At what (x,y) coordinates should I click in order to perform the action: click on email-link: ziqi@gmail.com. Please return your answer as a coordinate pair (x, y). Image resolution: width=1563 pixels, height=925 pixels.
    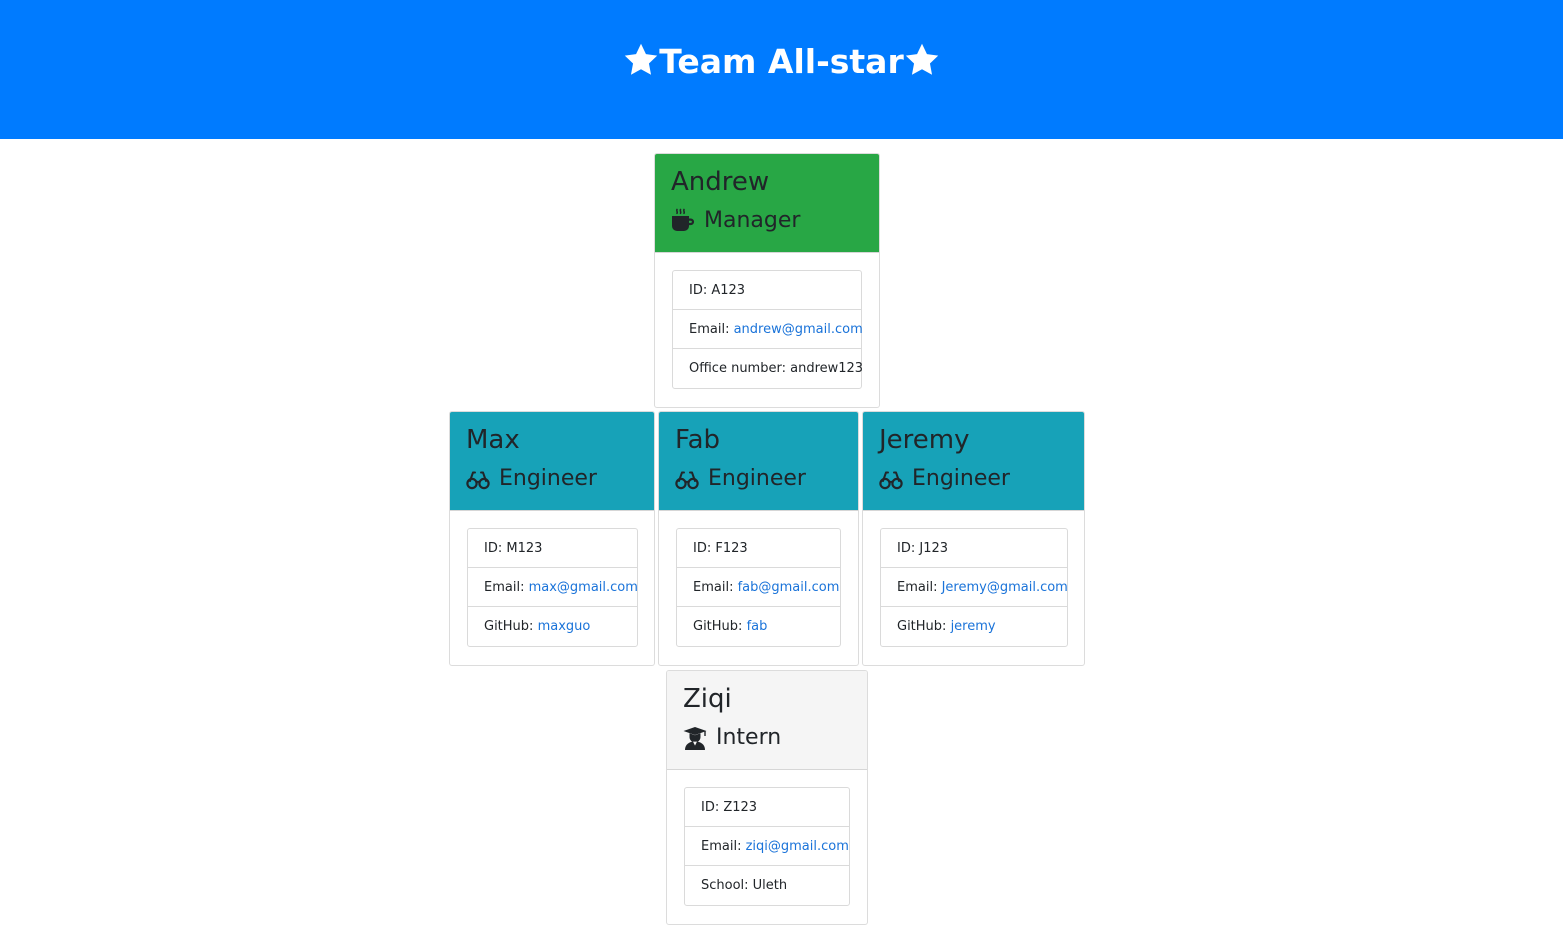
    Looking at the image, I should click on (797, 846).